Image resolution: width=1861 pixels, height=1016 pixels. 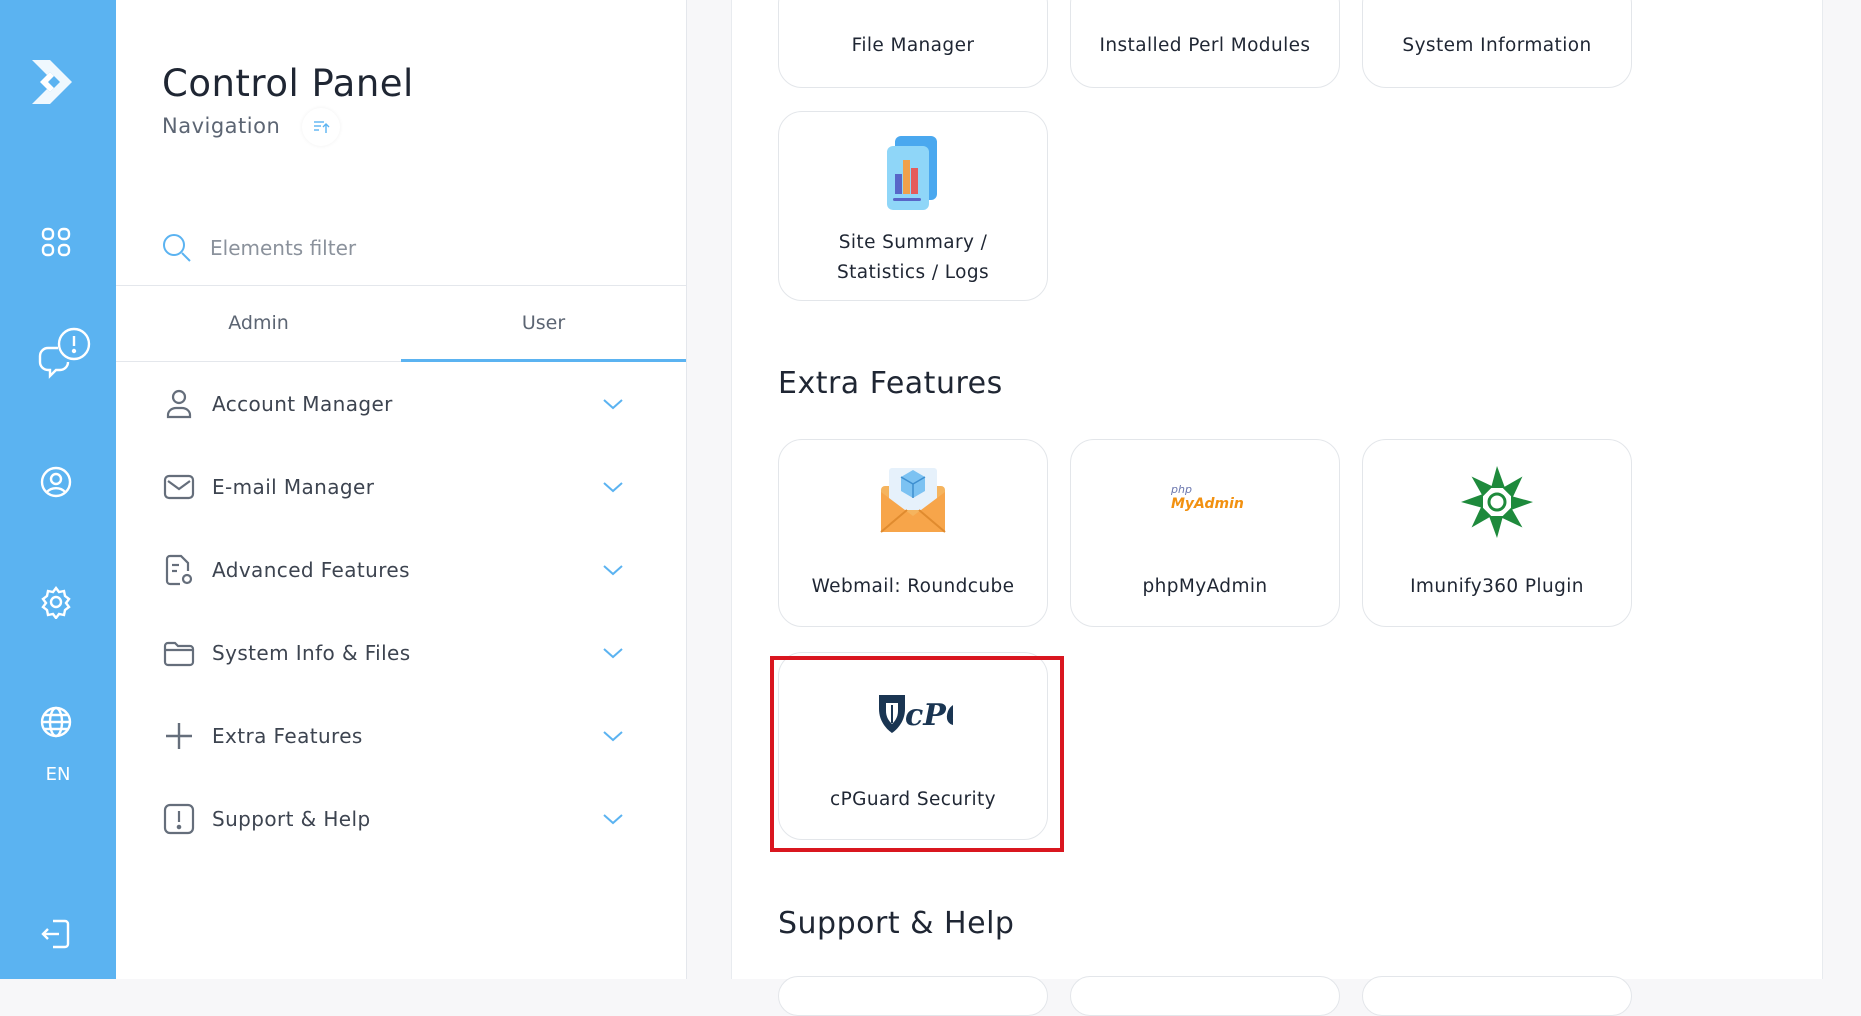 I want to click on section-title-extra-features: Extra Features, so click(x=890, y=383).